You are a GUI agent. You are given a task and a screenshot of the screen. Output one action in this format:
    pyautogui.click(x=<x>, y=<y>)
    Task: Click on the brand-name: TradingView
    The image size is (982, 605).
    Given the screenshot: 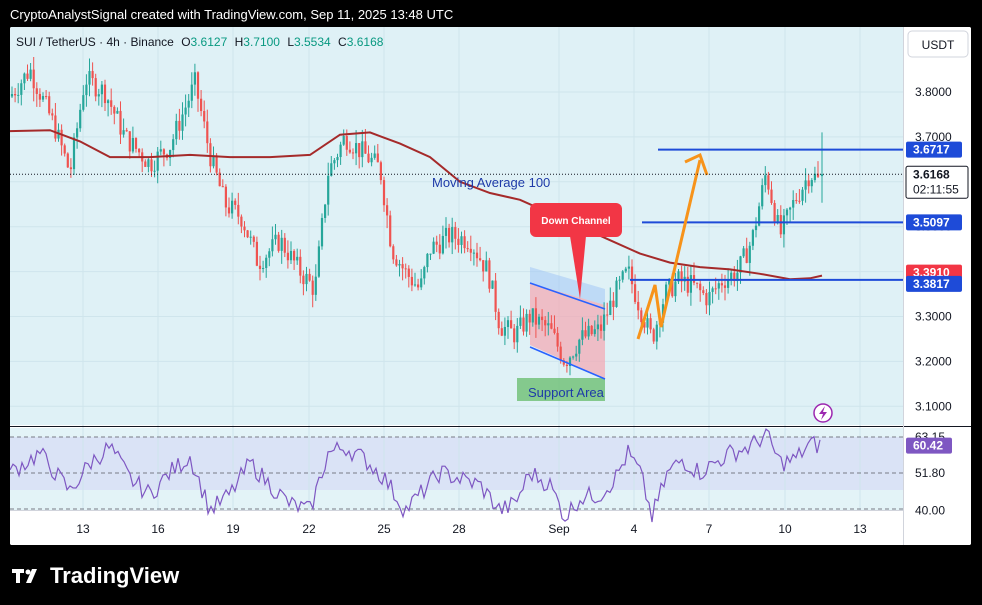 What is the action you would take?
    pyautogui.click(x=115, y=575)
    